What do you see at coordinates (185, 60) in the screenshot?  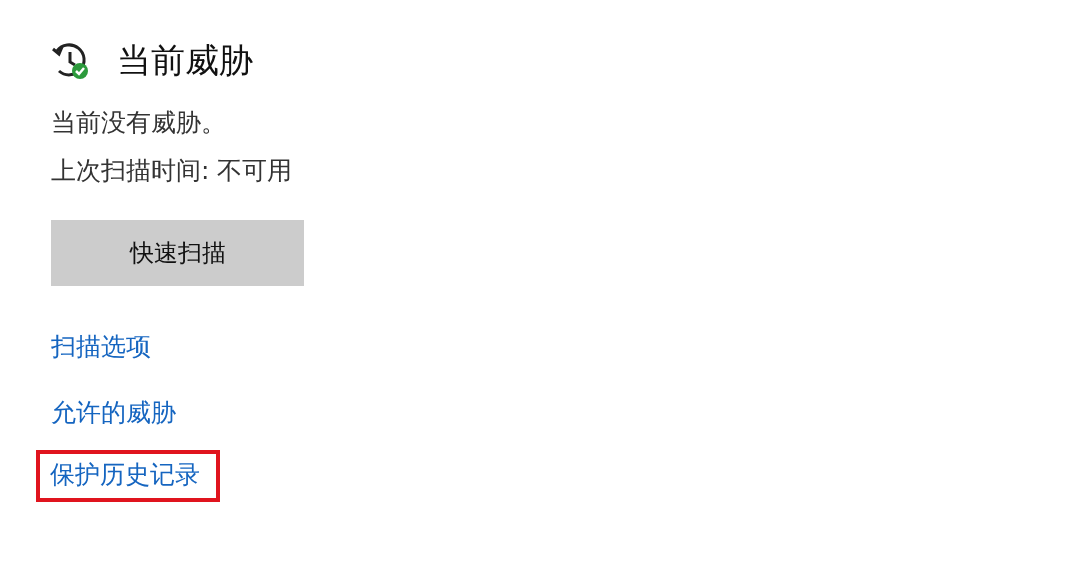 I see `section-title: 当前威胁` at bounding box center [185, 60].